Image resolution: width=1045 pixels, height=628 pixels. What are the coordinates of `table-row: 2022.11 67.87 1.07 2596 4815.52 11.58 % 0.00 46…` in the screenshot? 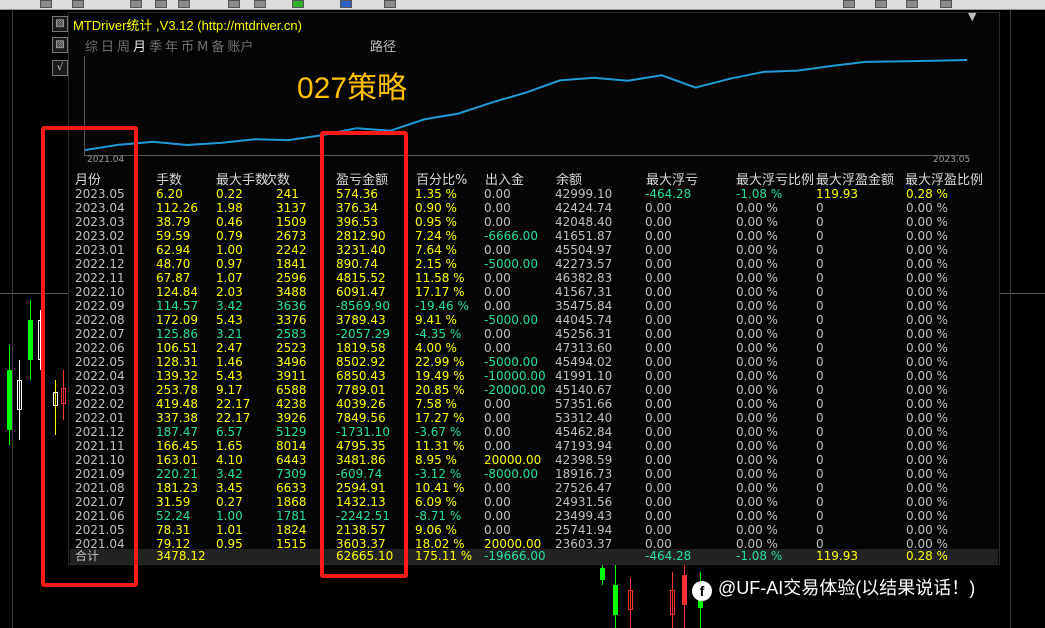 It's located at (535, 278).